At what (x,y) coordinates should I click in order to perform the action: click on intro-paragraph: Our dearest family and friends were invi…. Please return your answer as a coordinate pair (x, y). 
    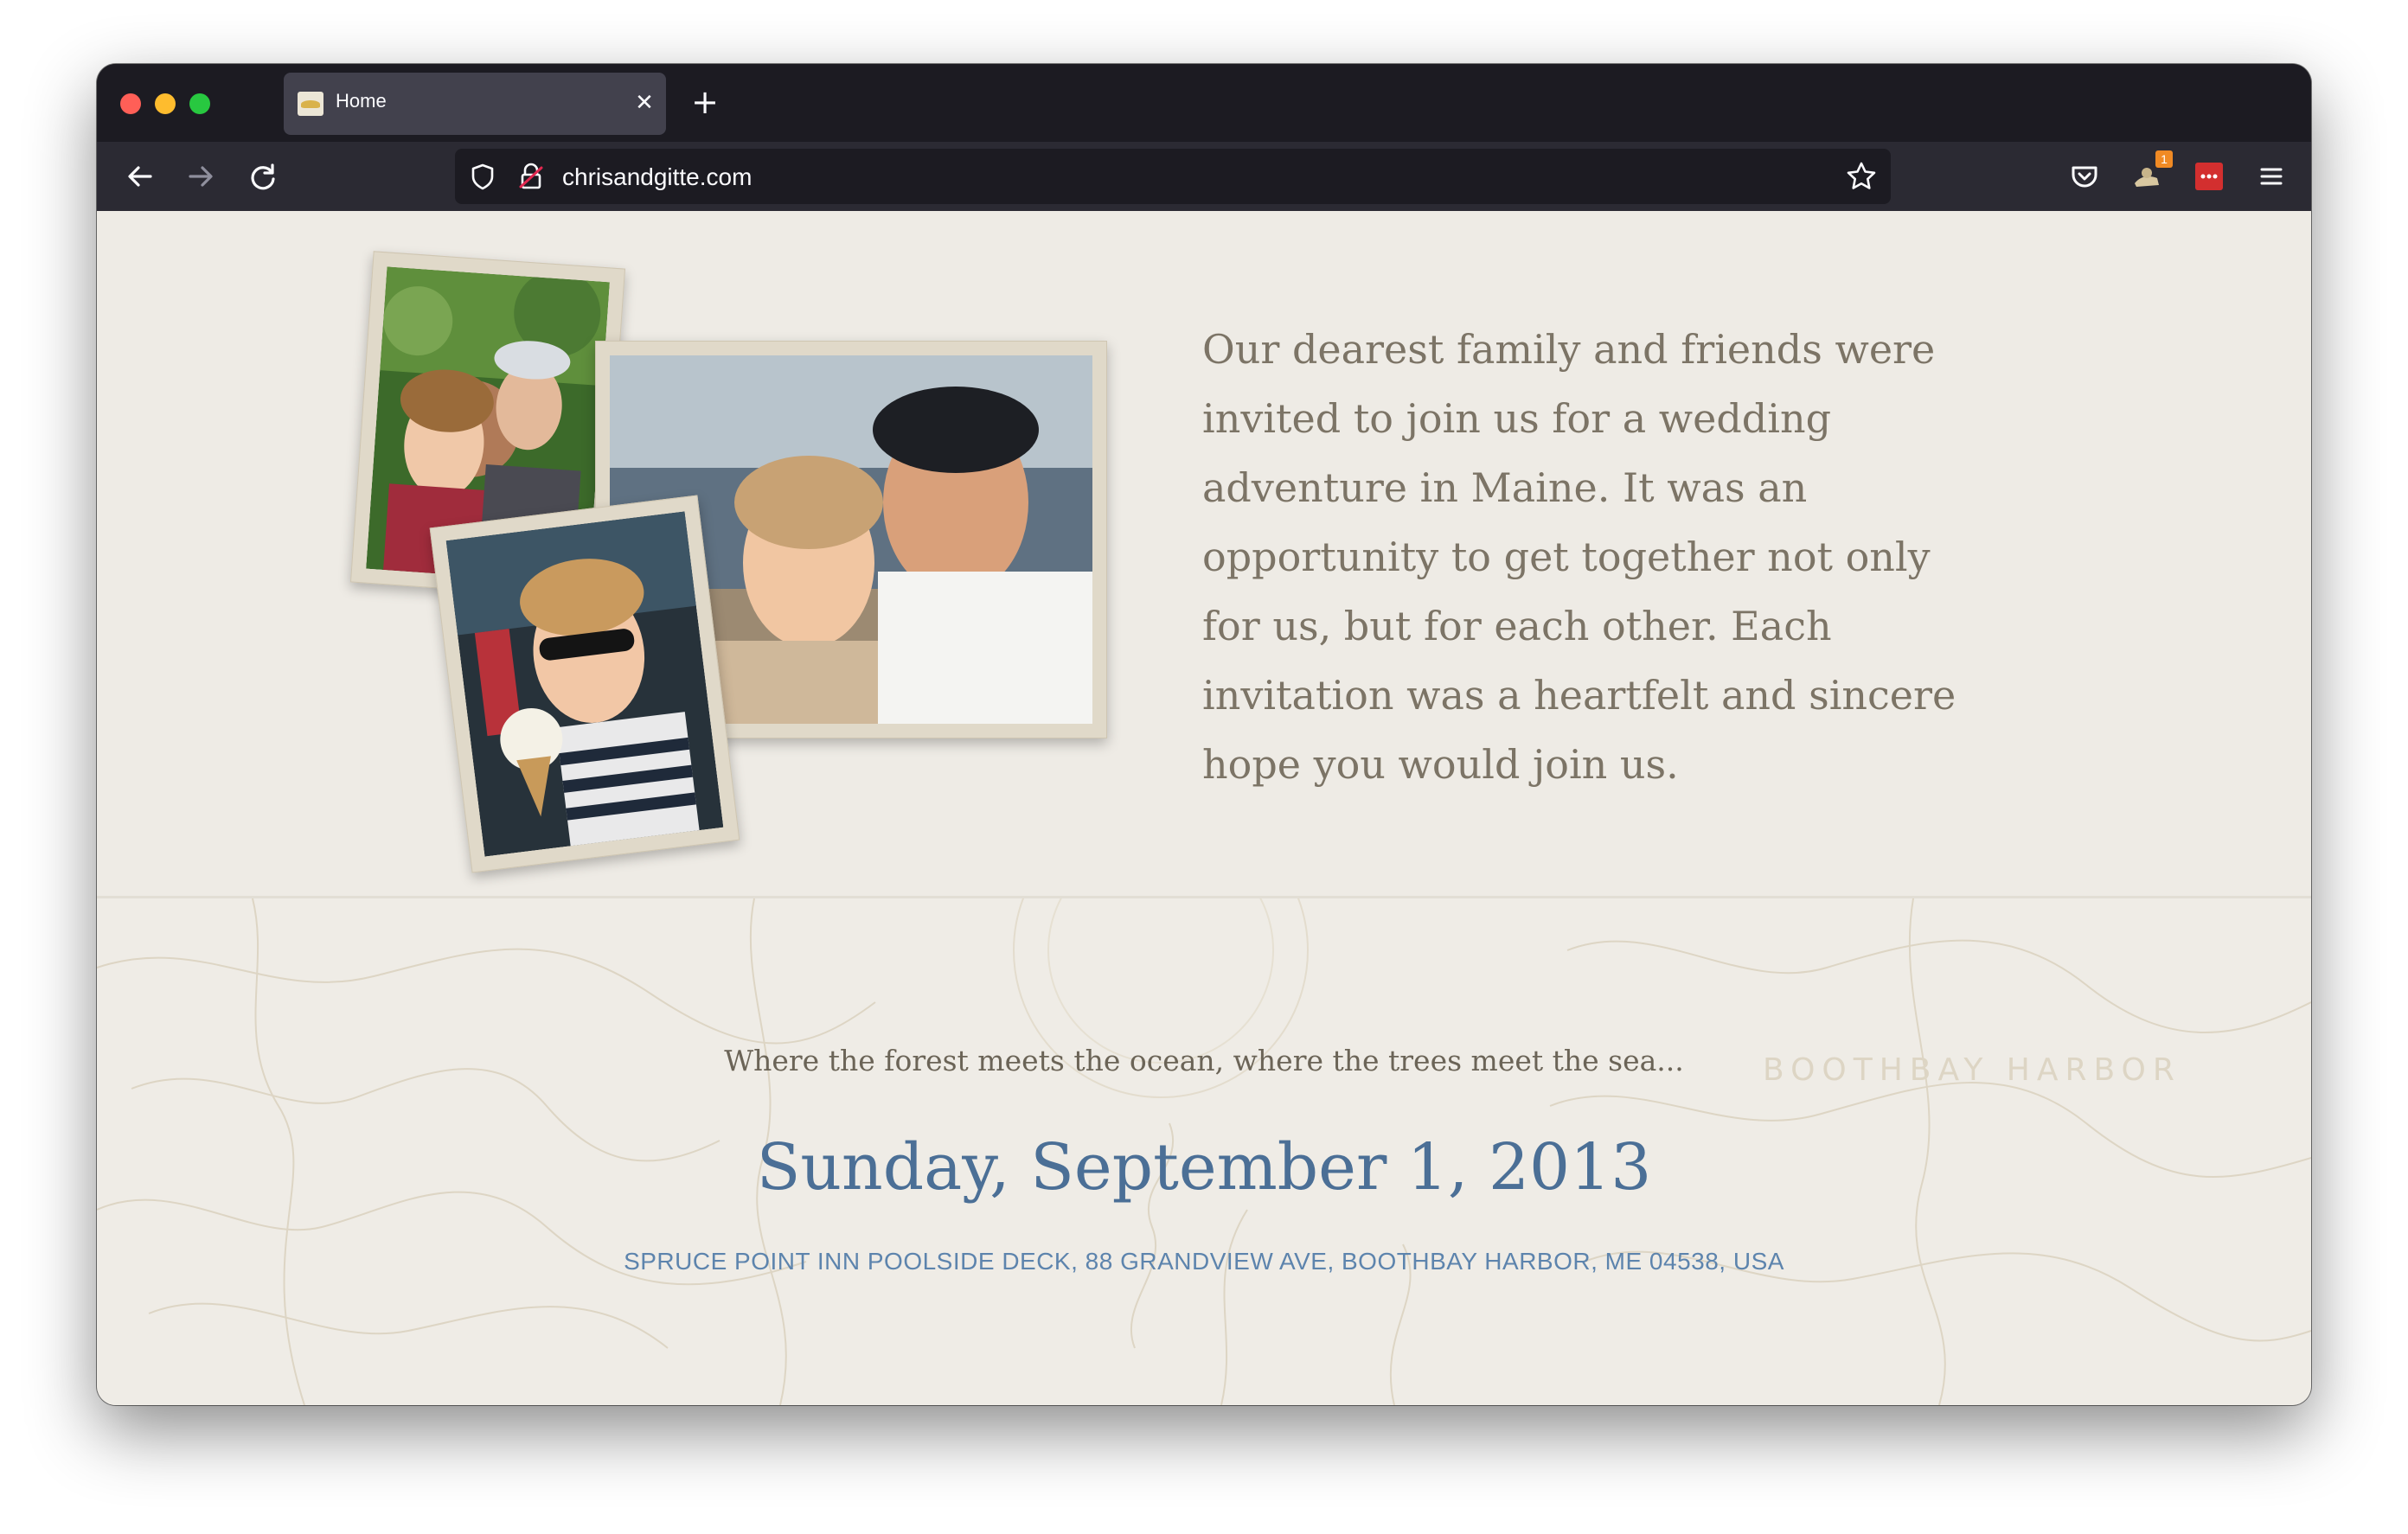
    Looking at the image, I should click on (1579, 557).